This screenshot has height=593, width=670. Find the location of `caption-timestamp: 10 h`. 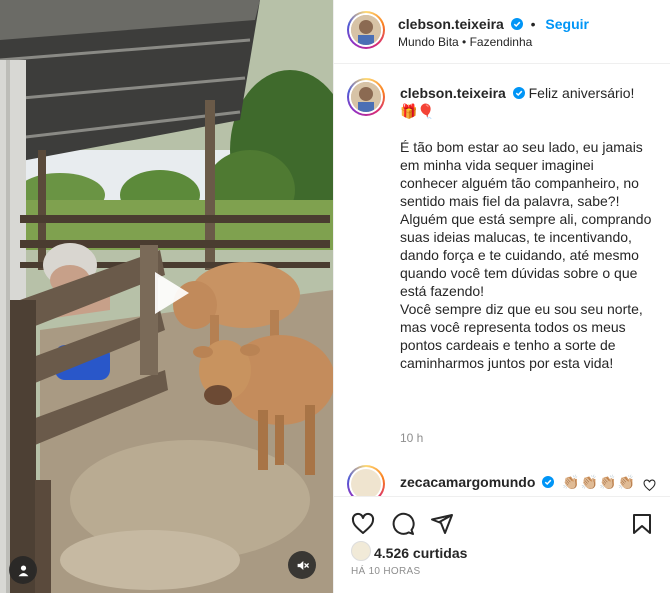

caption-timestamp: 10 h is located at coordinates (411, 438).